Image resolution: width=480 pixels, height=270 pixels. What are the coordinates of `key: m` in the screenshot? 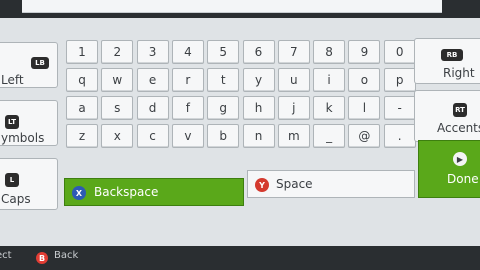 It's located at (293, 136).